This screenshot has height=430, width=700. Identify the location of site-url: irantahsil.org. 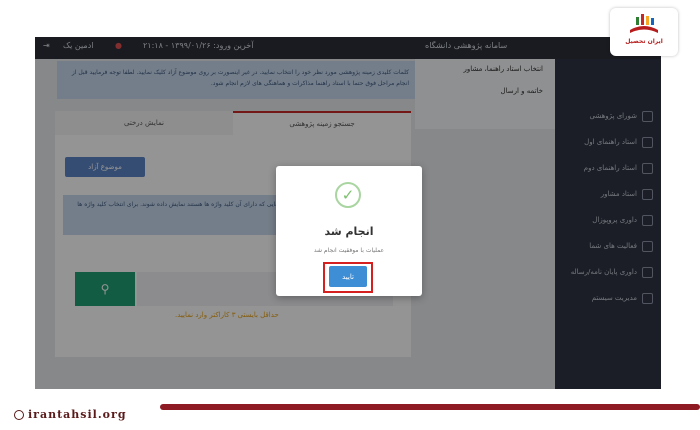
(77, 414).